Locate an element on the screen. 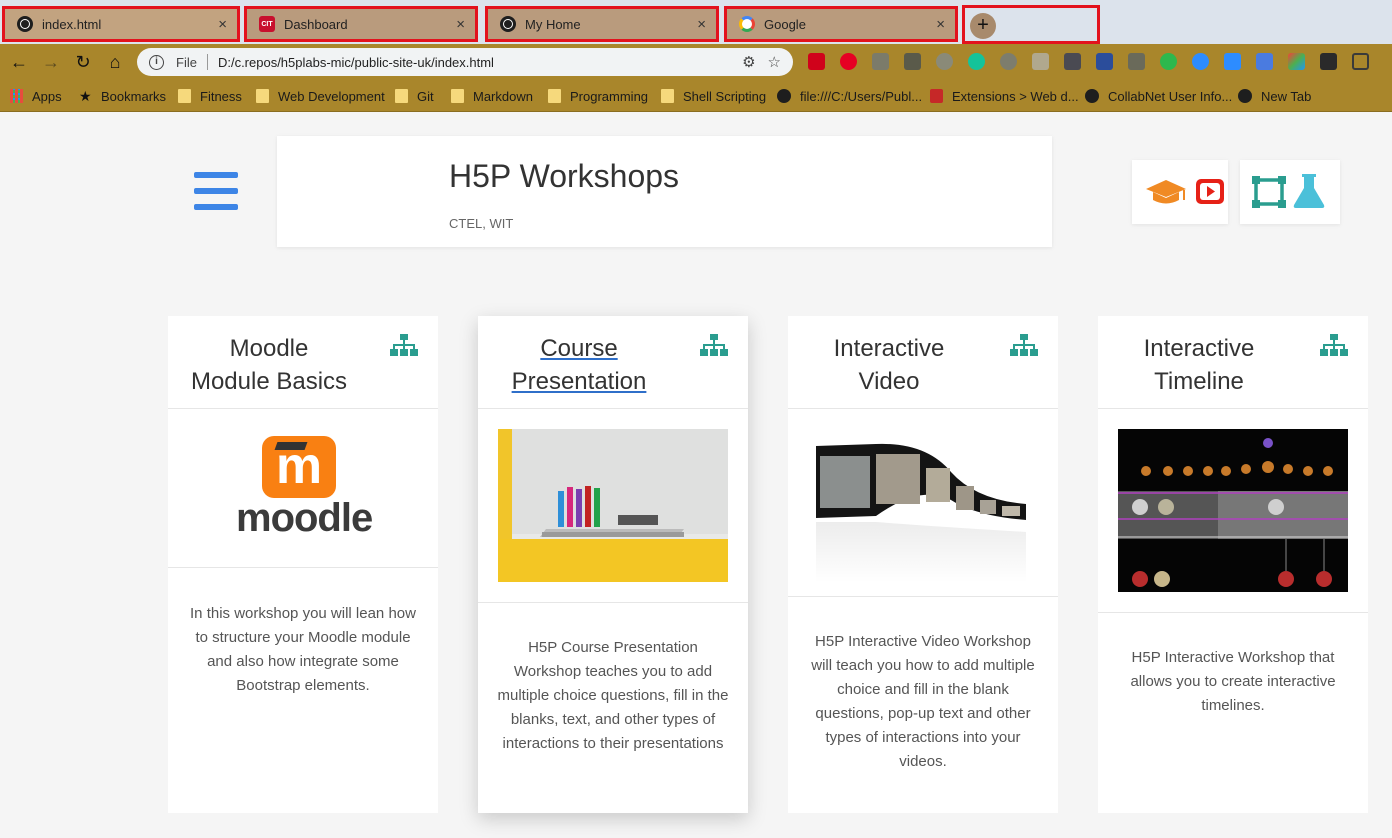  google-icon is located at coordinates (747, 24).